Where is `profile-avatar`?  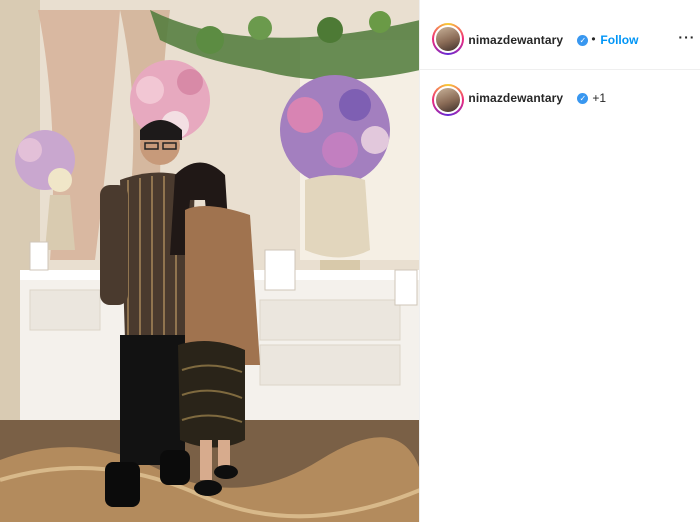 profile-avatar is located at coordinates (448, 39).